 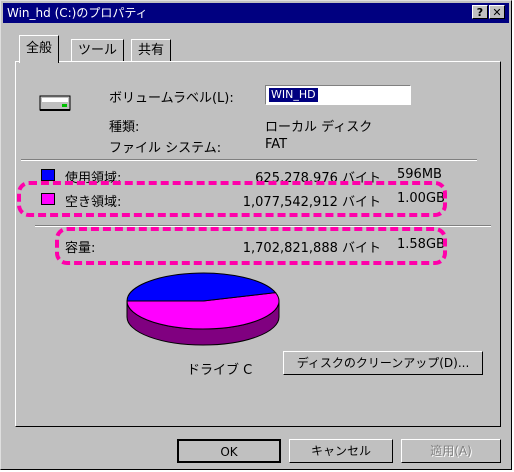 What do you see at coordinates (77, 13) in the screenshot?
I see `window-title: Win_hd (C:)のプロパティ` at bounding box center [77, 13].